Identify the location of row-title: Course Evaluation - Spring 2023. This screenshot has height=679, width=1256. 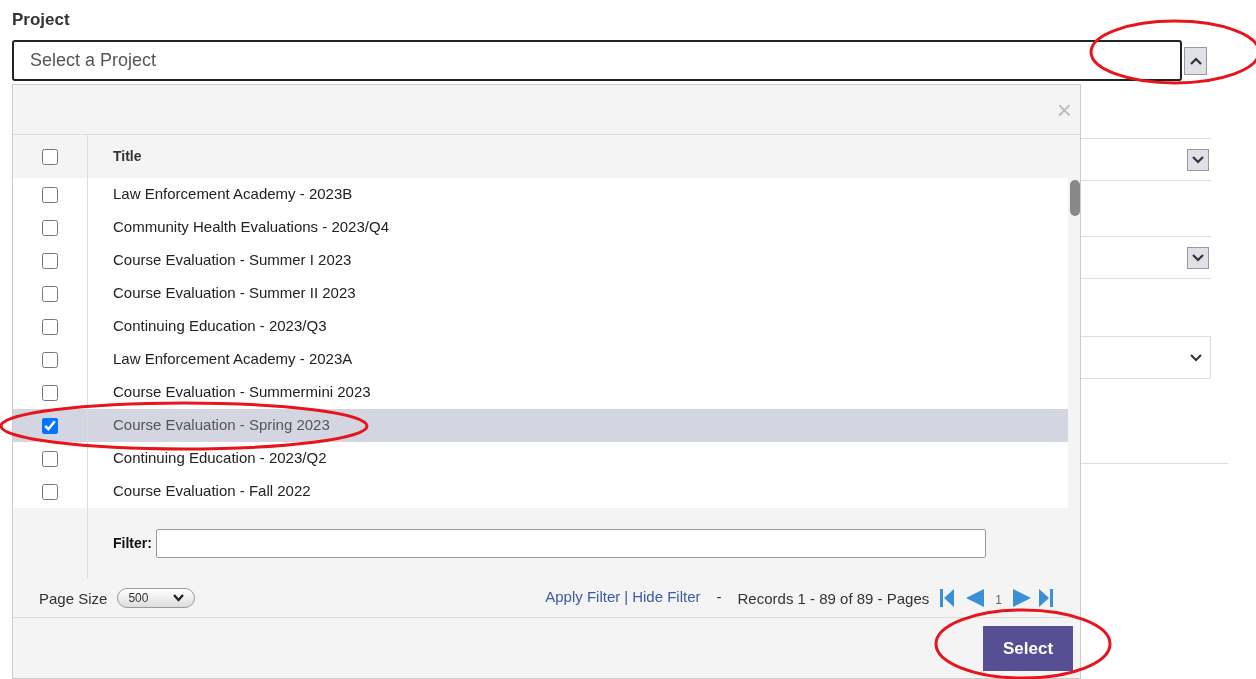
(209, 425).